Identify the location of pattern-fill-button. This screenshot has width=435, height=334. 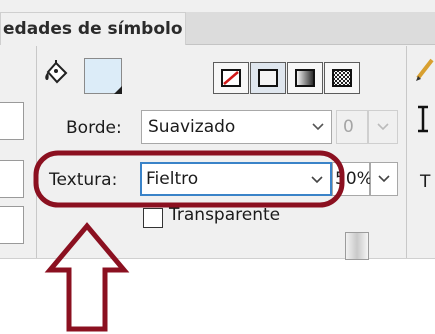
(342, 78).